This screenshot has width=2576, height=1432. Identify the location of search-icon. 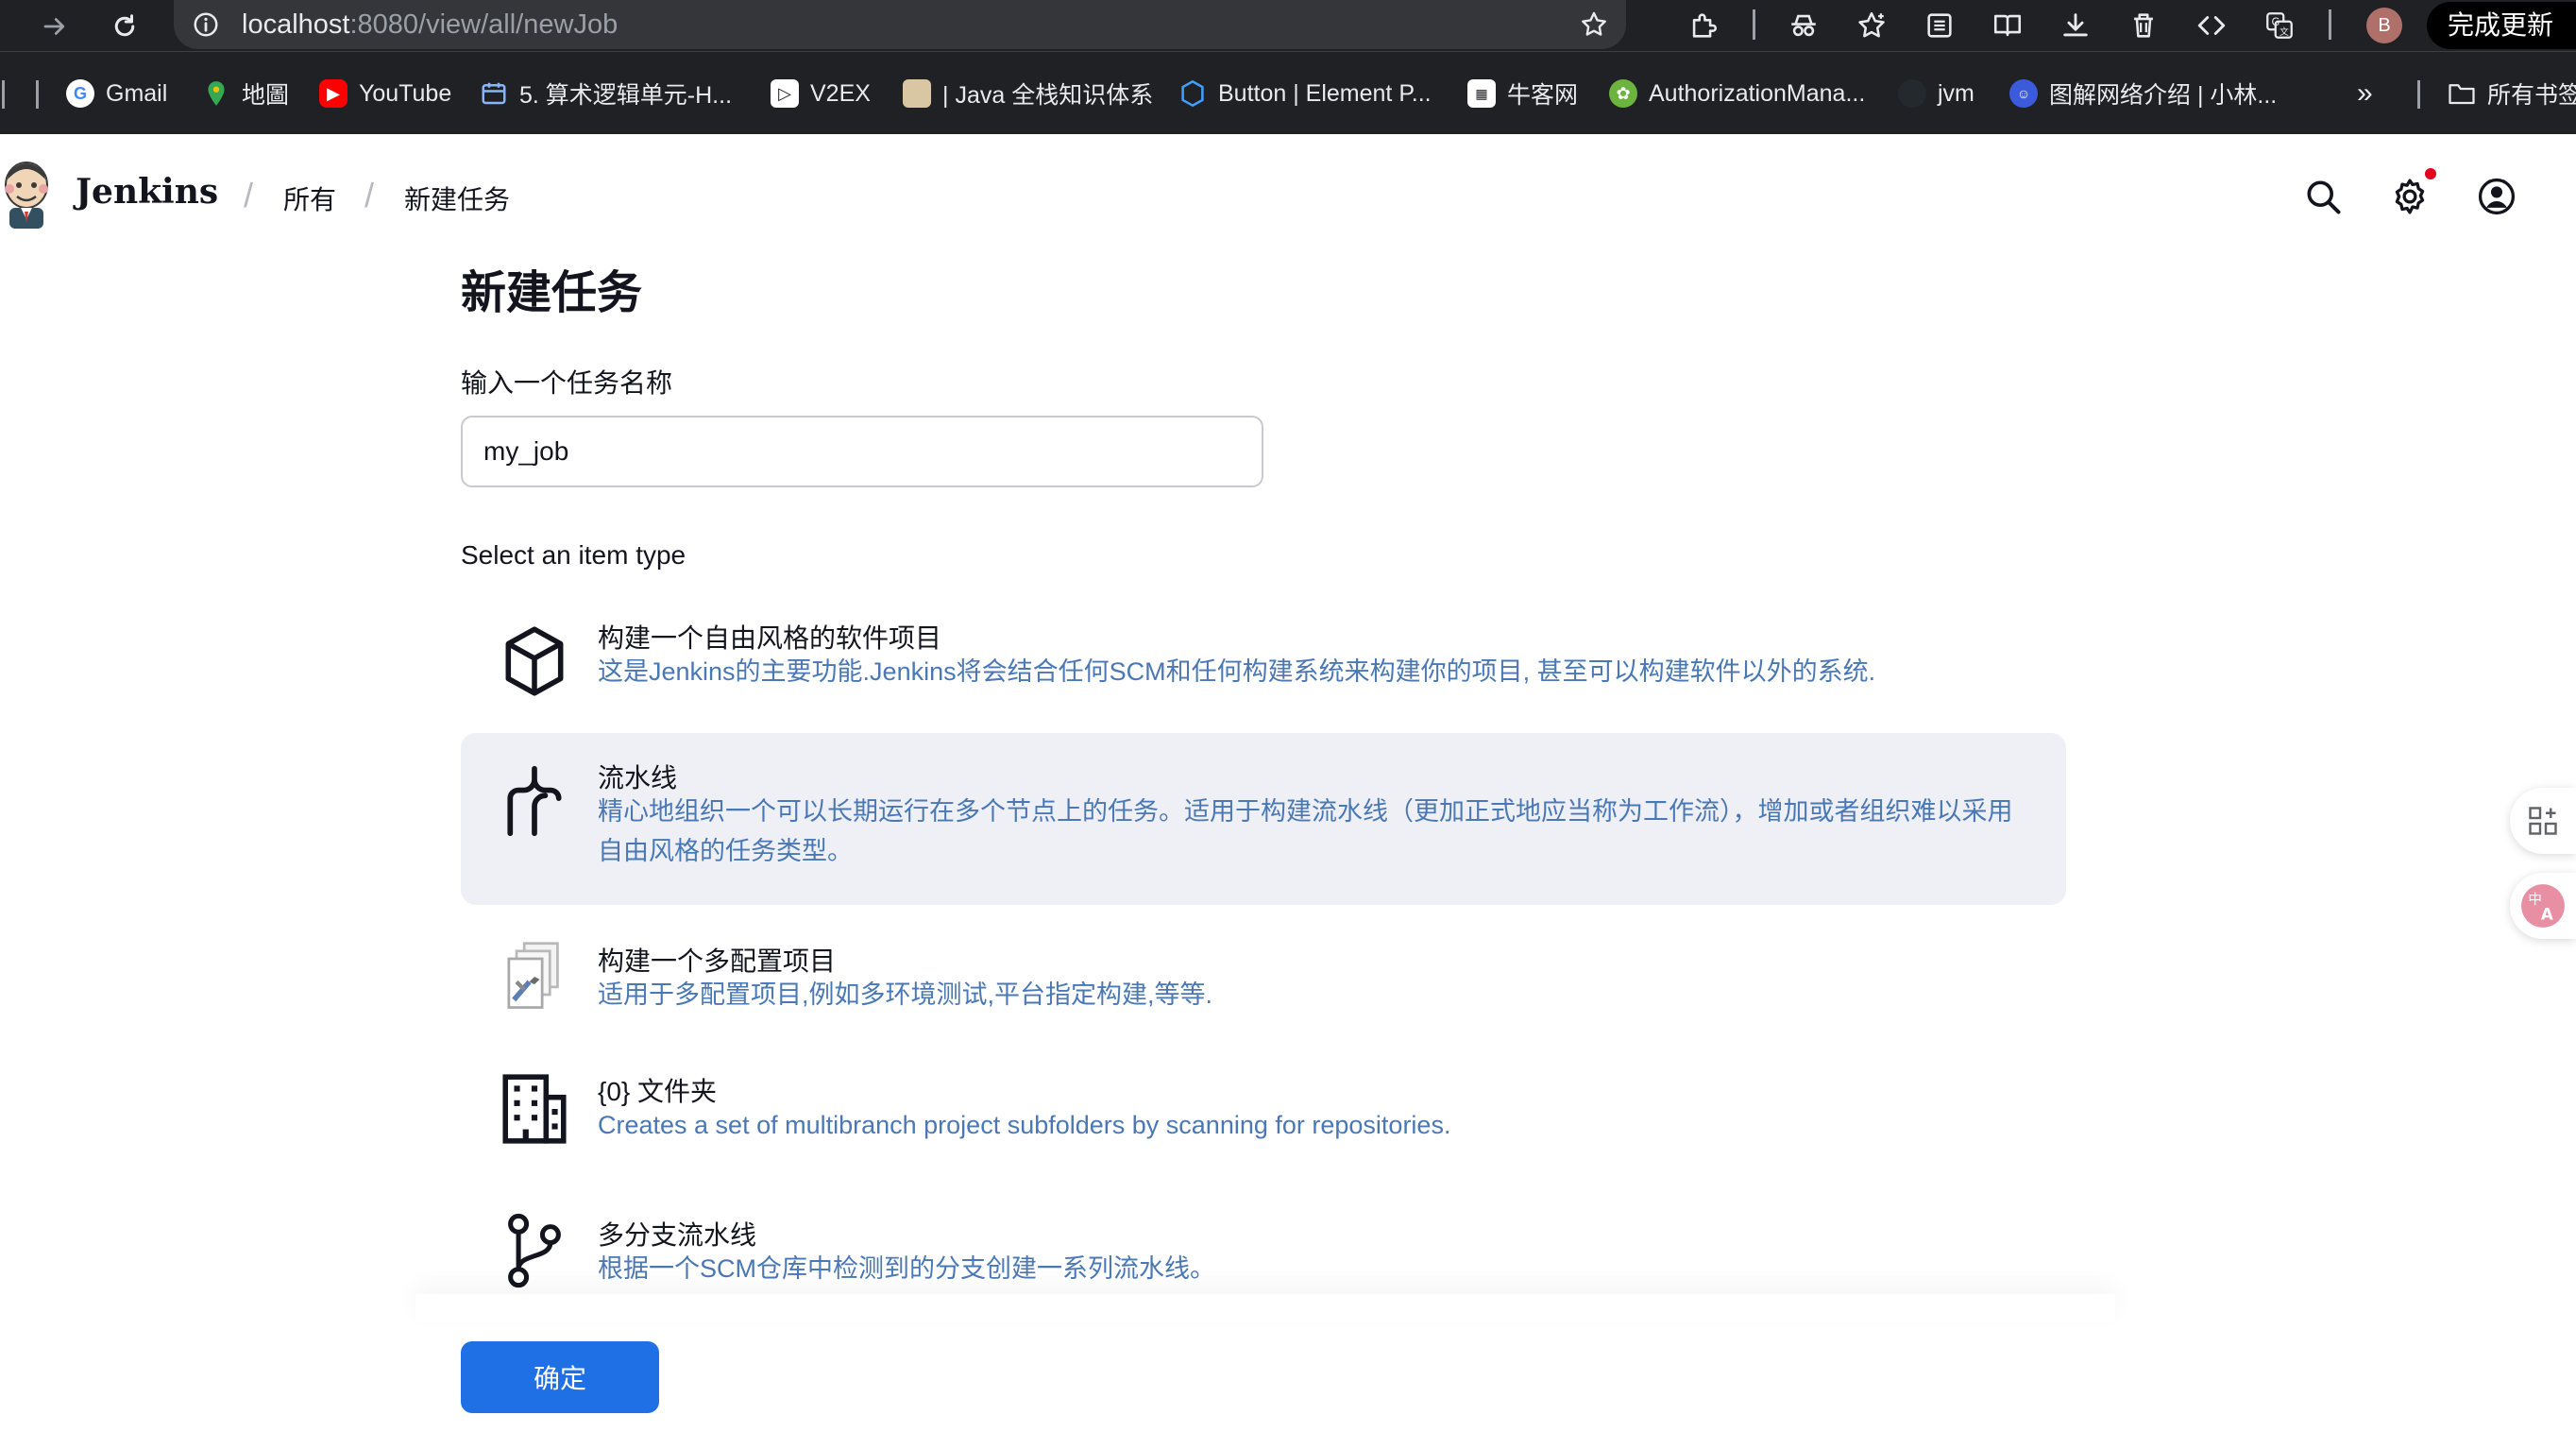
(2323, 196).